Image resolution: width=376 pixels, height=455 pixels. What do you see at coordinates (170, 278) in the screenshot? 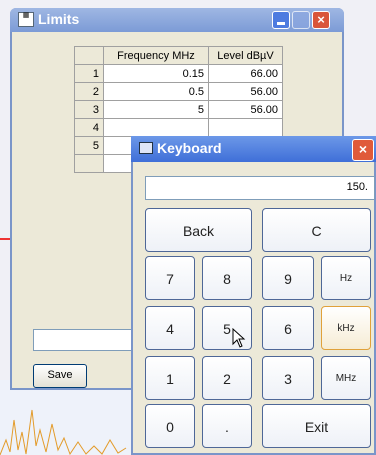
I see `digit-7-key: 7` at bounding box center [170, 278].